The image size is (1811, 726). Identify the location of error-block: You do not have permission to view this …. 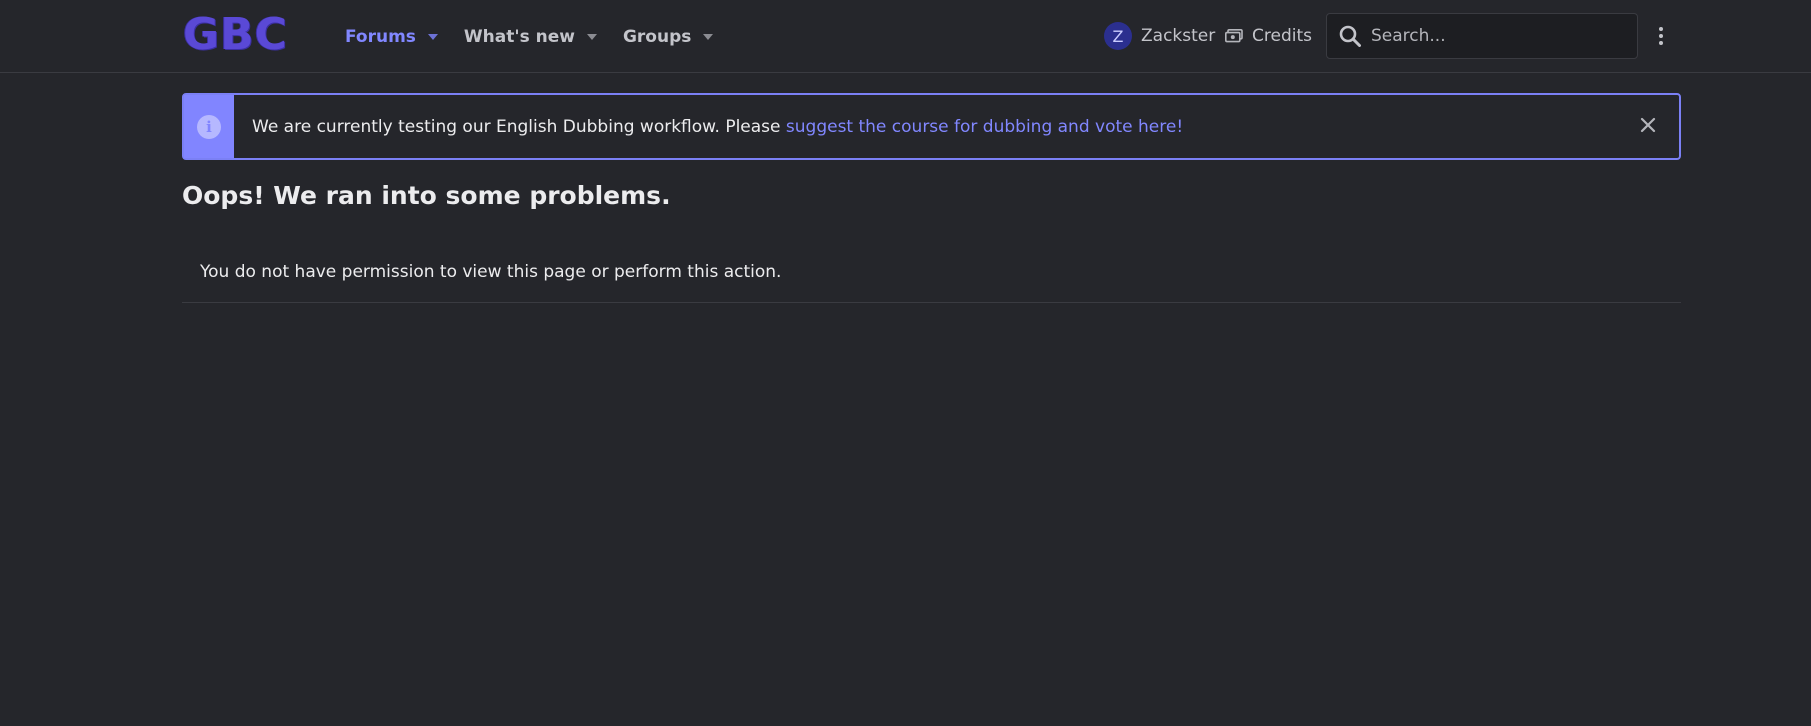
(931, 275).